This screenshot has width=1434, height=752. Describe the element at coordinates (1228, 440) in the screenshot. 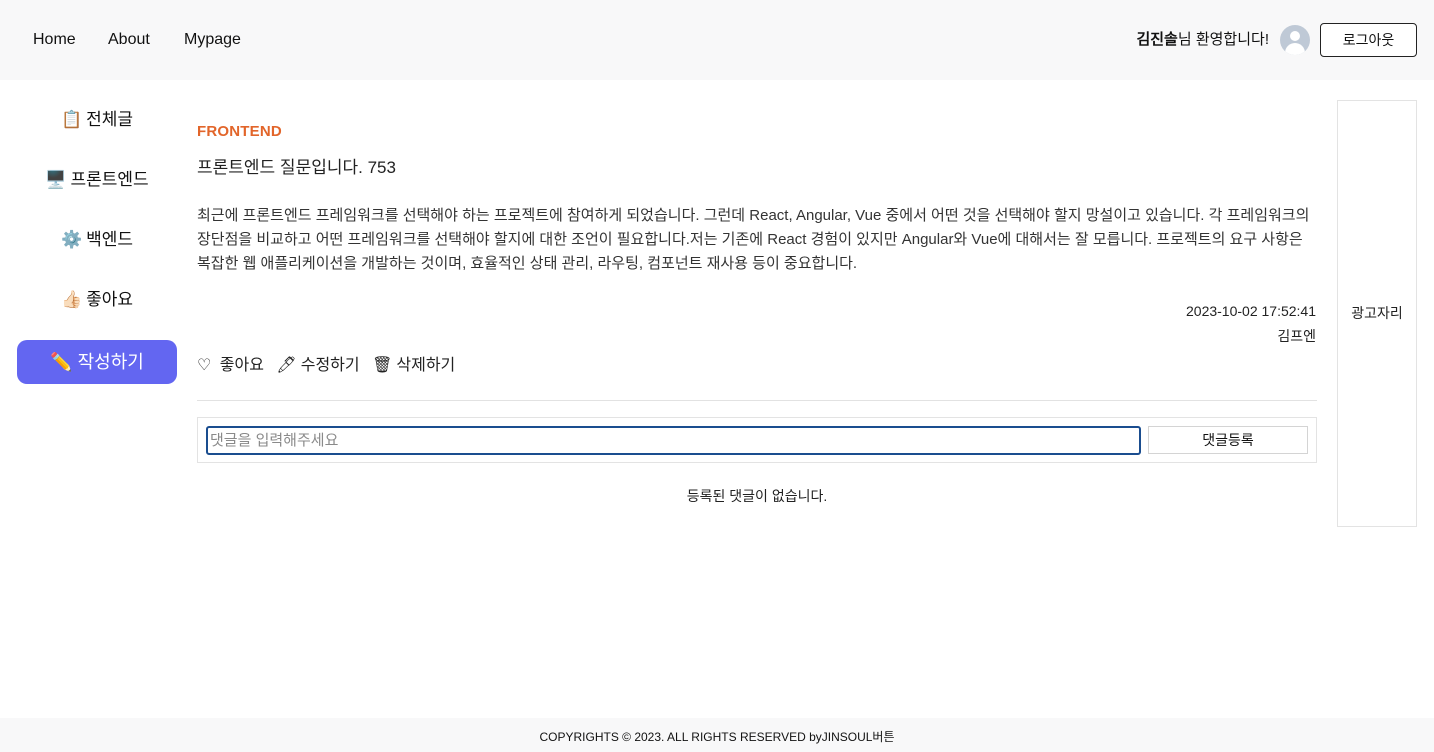

I see `comment-submit-button: 댓글등록` at that location.